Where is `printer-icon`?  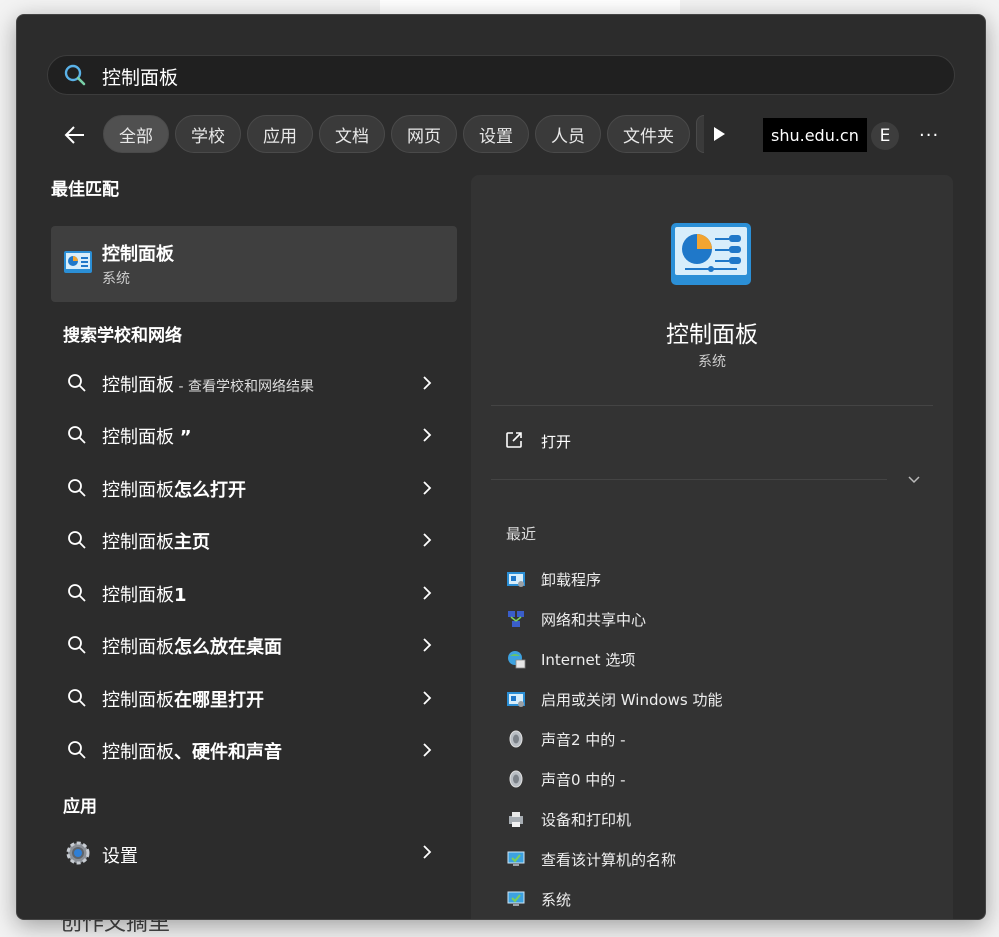
printer-icon is located at coordinates (516, 819).